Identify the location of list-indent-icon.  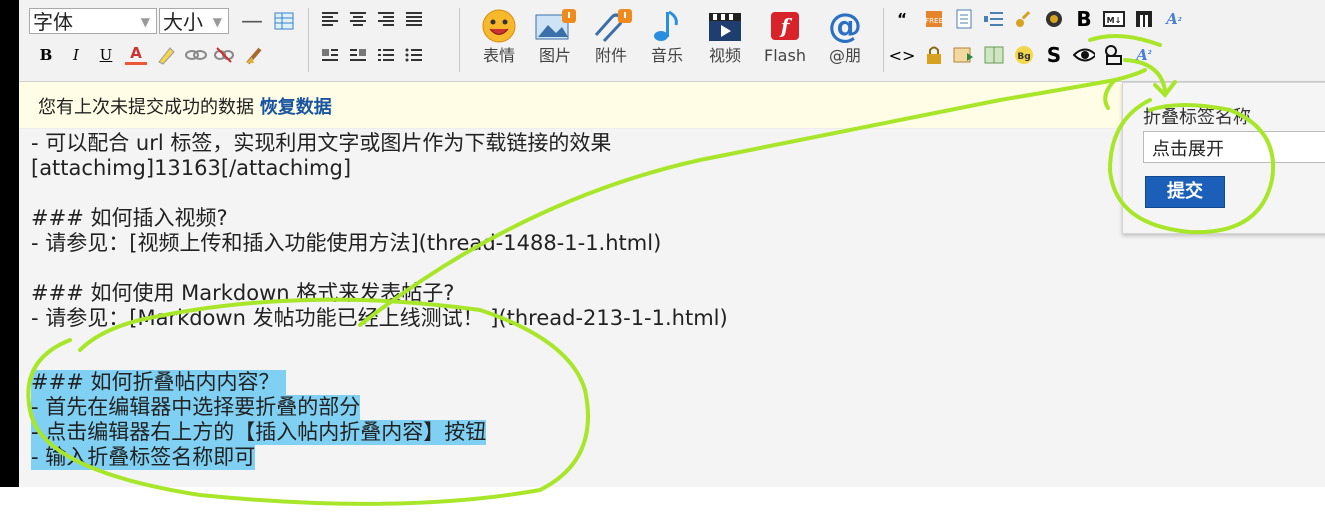
(994, 19).